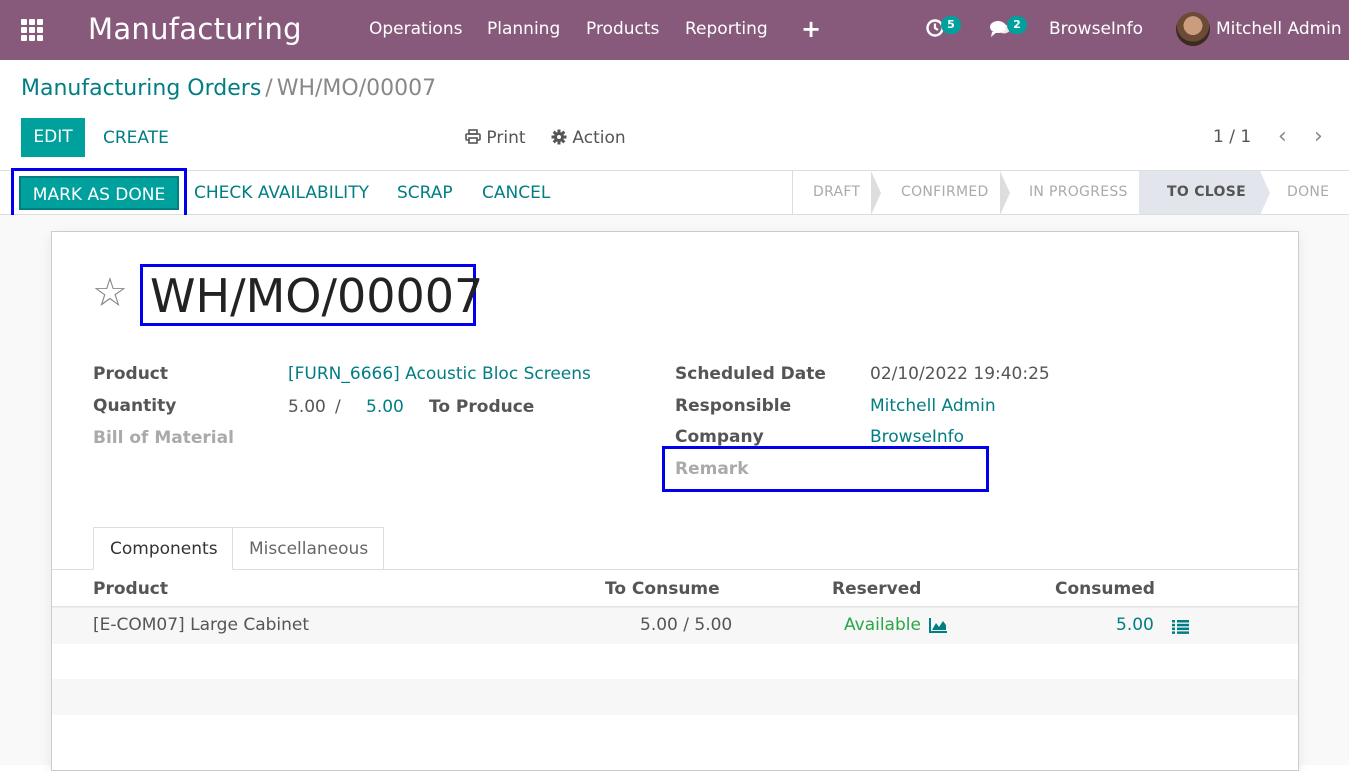  Describe the element at coordinates (933, 406) in the screenshot. I see `responsible-field: Mitchell Admin` at that location.